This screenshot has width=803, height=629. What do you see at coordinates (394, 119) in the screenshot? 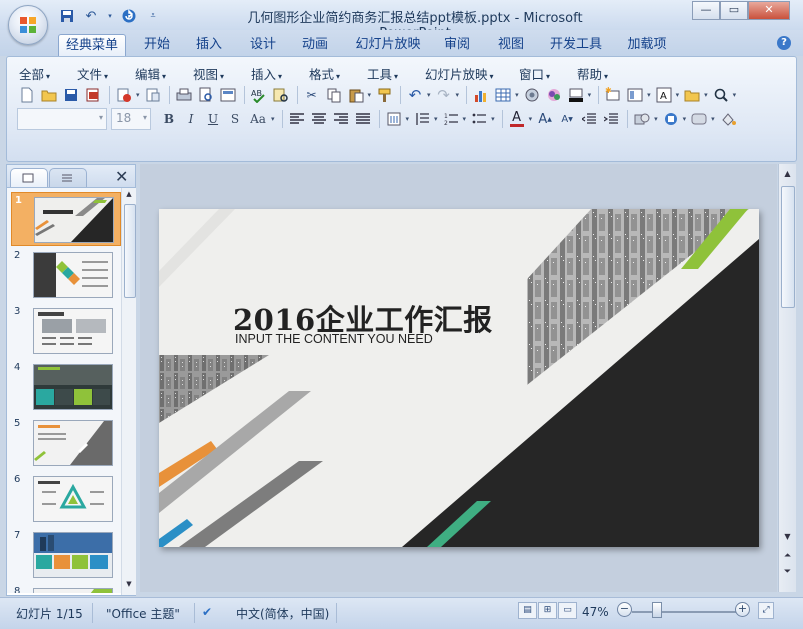
I see `text-direction-icon` at bounding box center [394, 119].